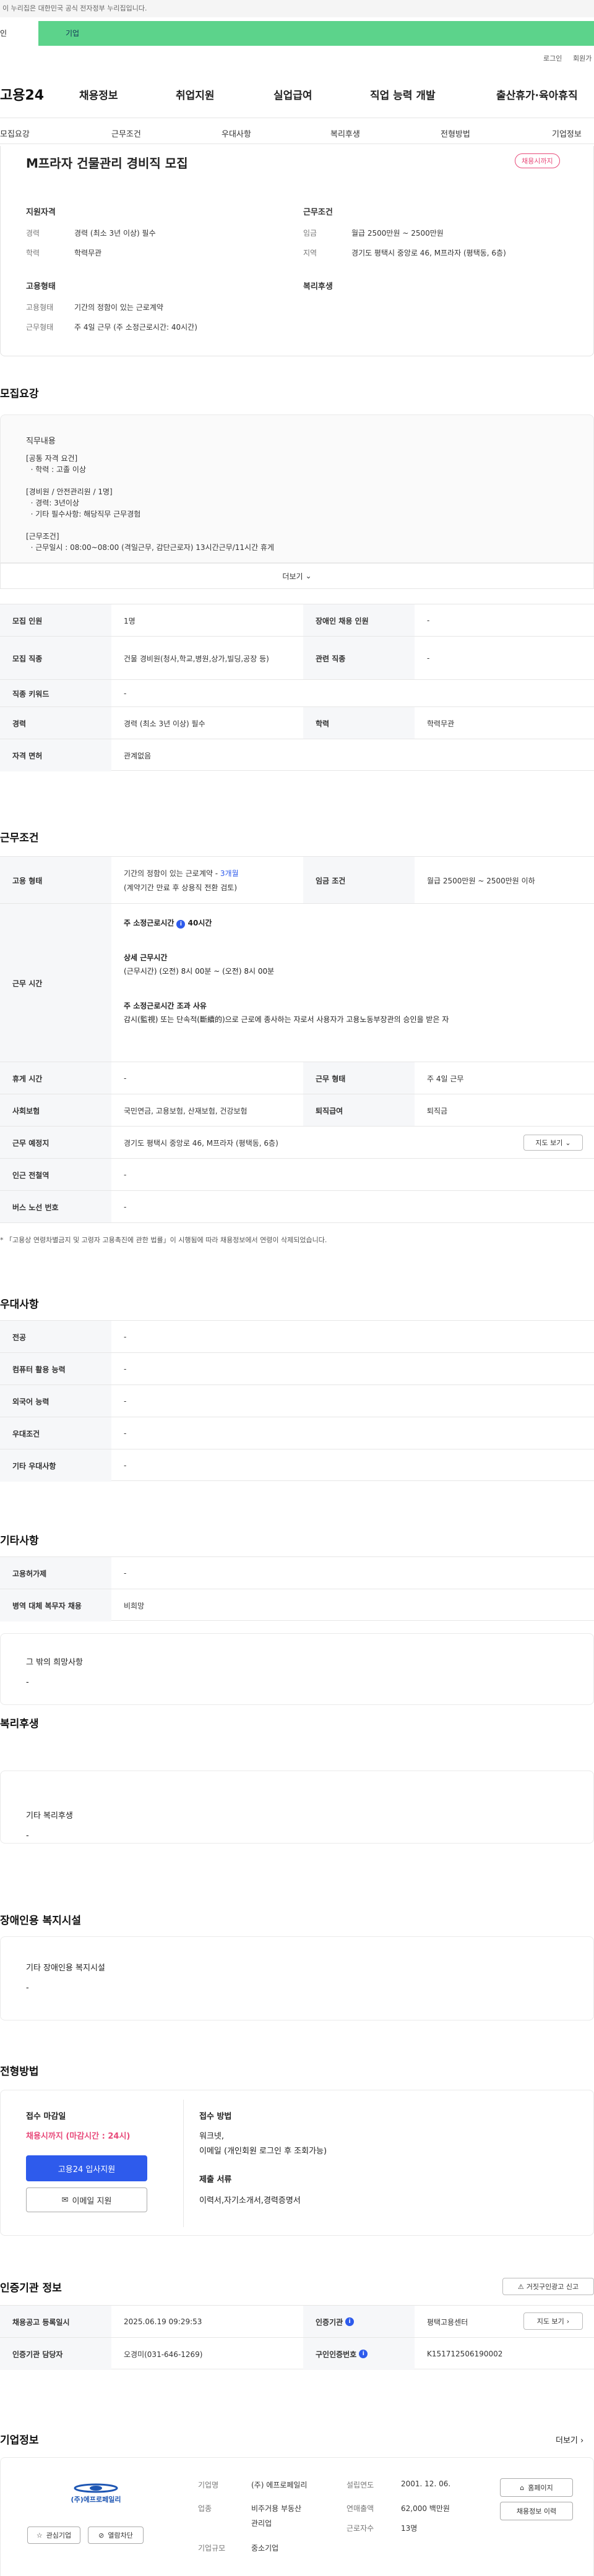 The width and height of the screenshot is (594, 2576). What do you see at coordinates (86, 2199) in the screenshot?
I see `email-apply-button: ✉ 이메일 지원` at bounding box center [86, 2199].